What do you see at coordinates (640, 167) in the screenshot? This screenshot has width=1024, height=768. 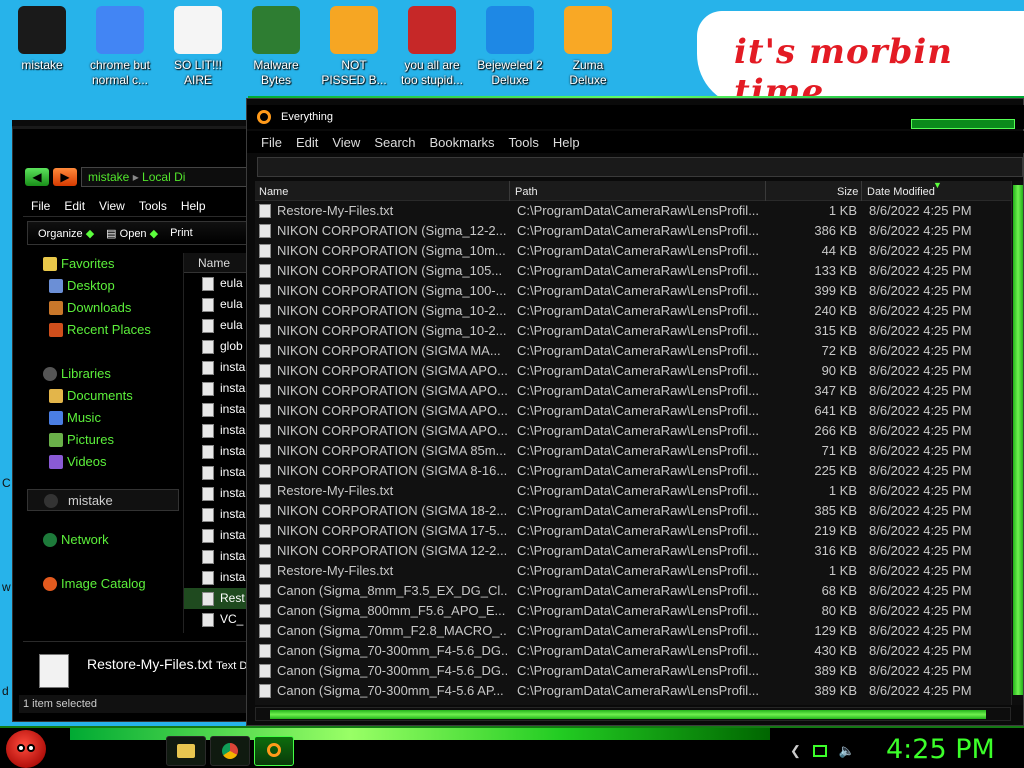 I see `search-input` at bounding box center [640, 167].